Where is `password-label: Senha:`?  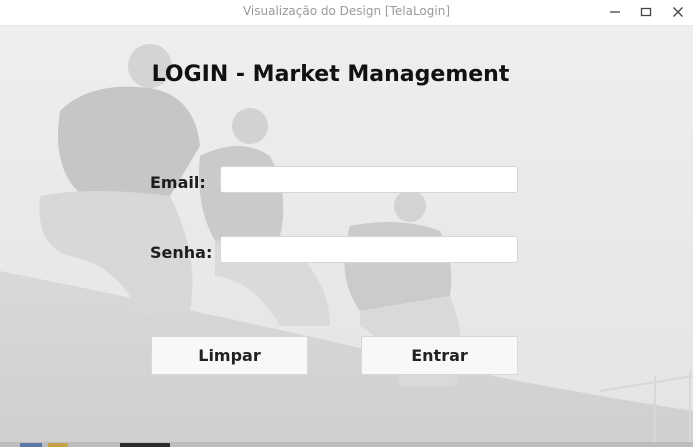 password-label: Senha: is located at coordinates (181, 252).